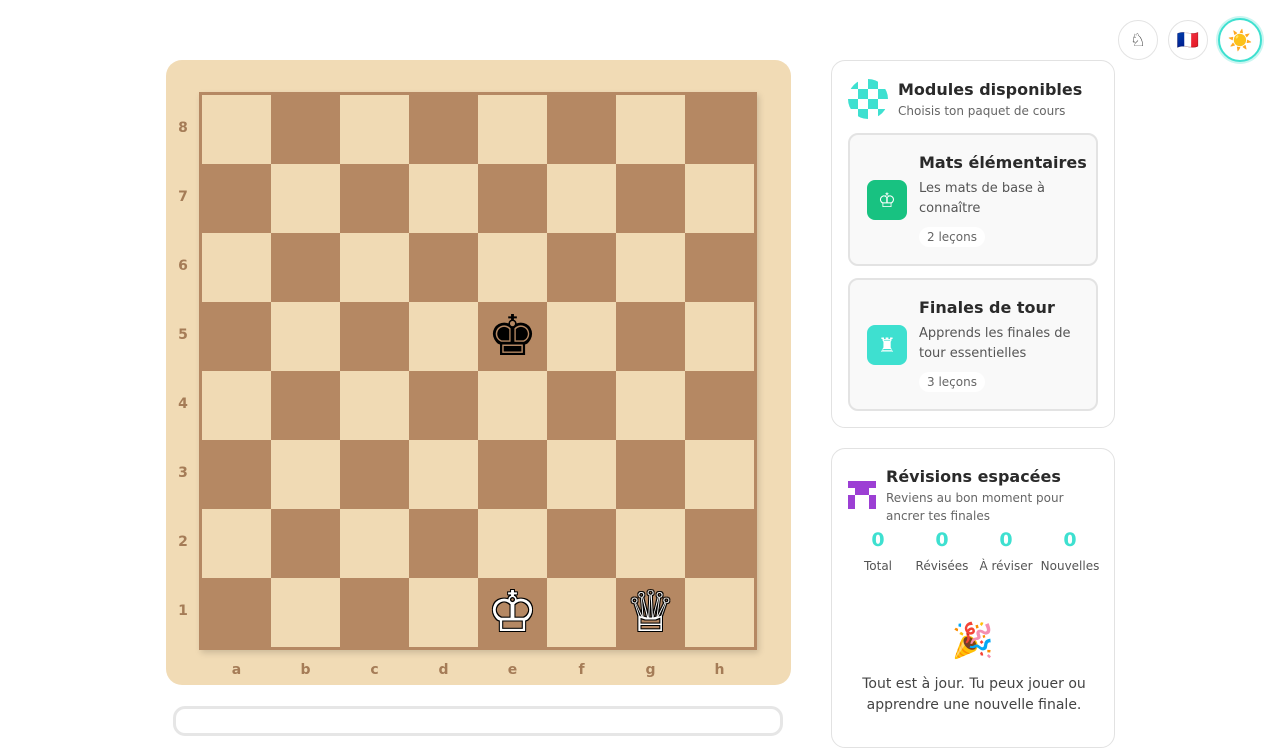  Describe the element at coordinates (512, 474) in the screenshot. I see `square-e3` at that location.